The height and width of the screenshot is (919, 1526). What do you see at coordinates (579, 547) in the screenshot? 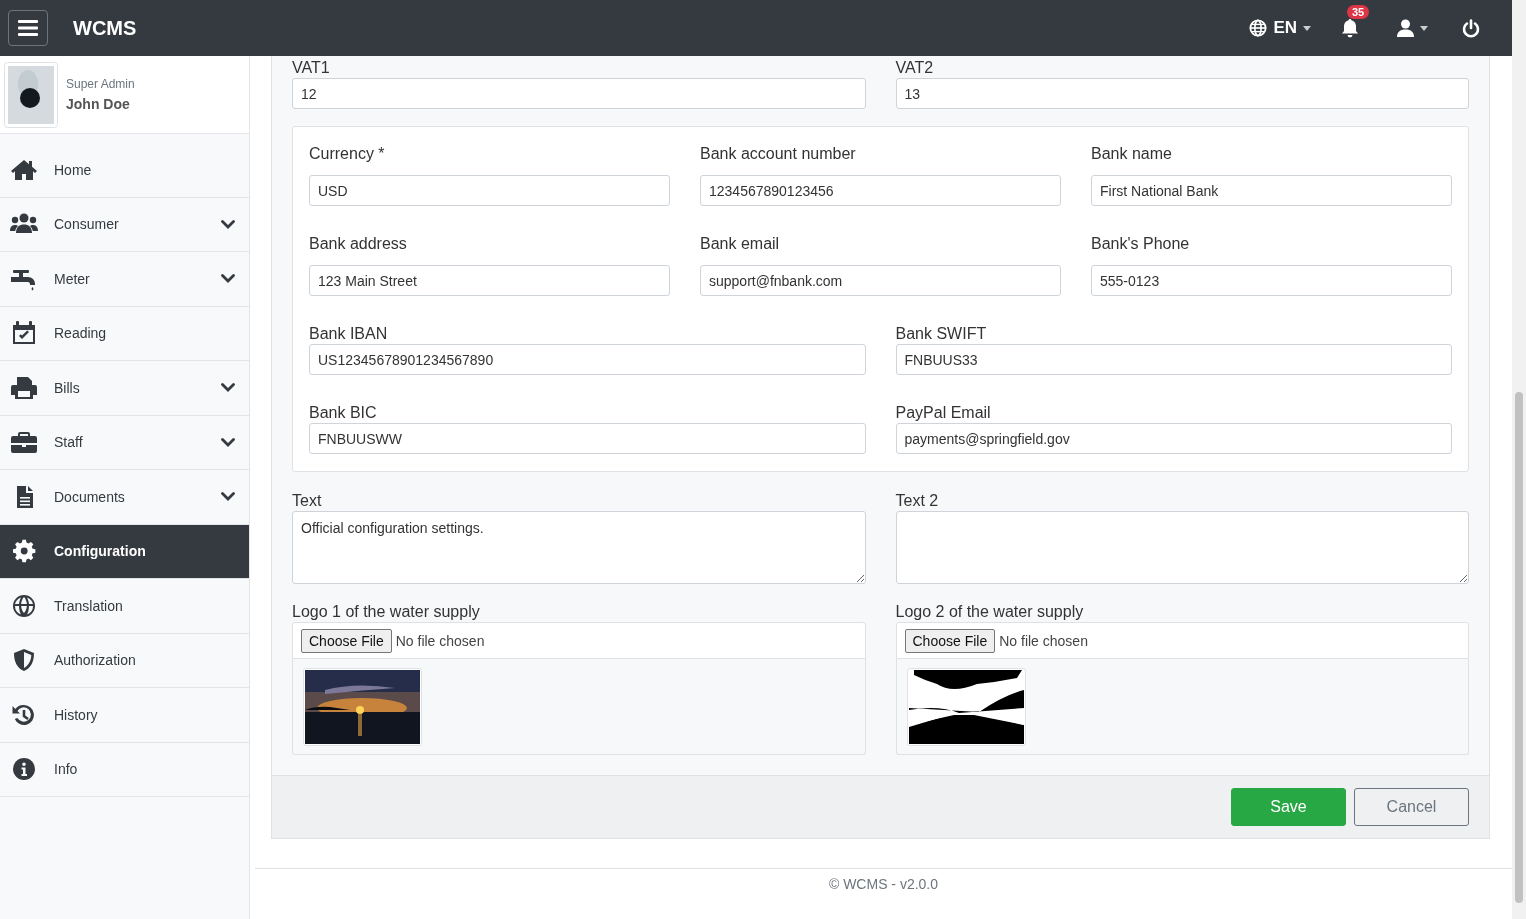
I see `text-area: Official configuration settings.` at bounding box center [579, 547].